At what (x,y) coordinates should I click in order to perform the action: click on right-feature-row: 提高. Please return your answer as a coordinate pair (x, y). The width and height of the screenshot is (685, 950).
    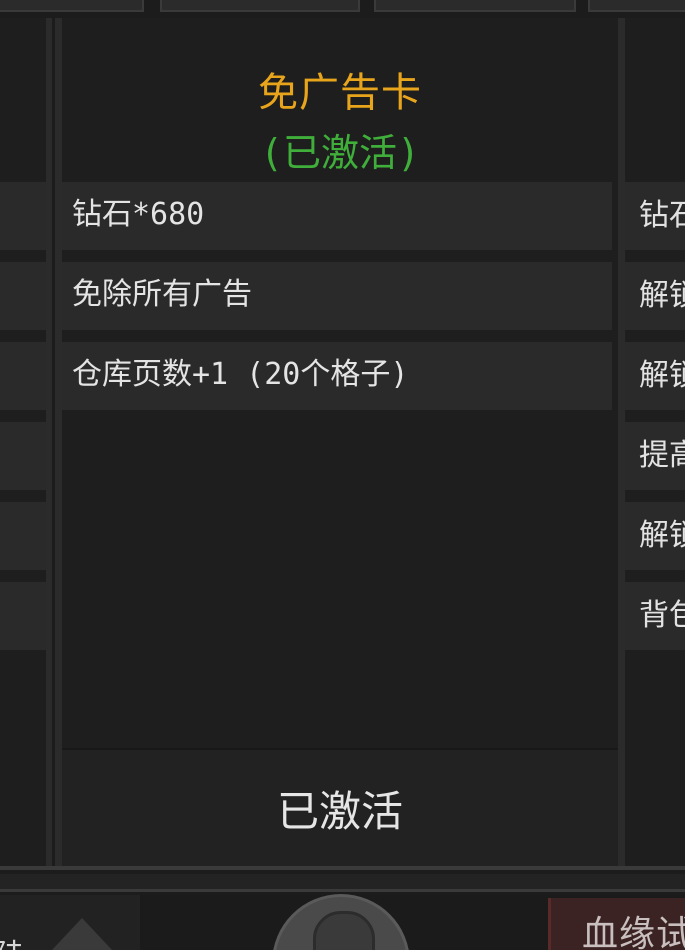
    Looking at the image, I should click on (655, 456).